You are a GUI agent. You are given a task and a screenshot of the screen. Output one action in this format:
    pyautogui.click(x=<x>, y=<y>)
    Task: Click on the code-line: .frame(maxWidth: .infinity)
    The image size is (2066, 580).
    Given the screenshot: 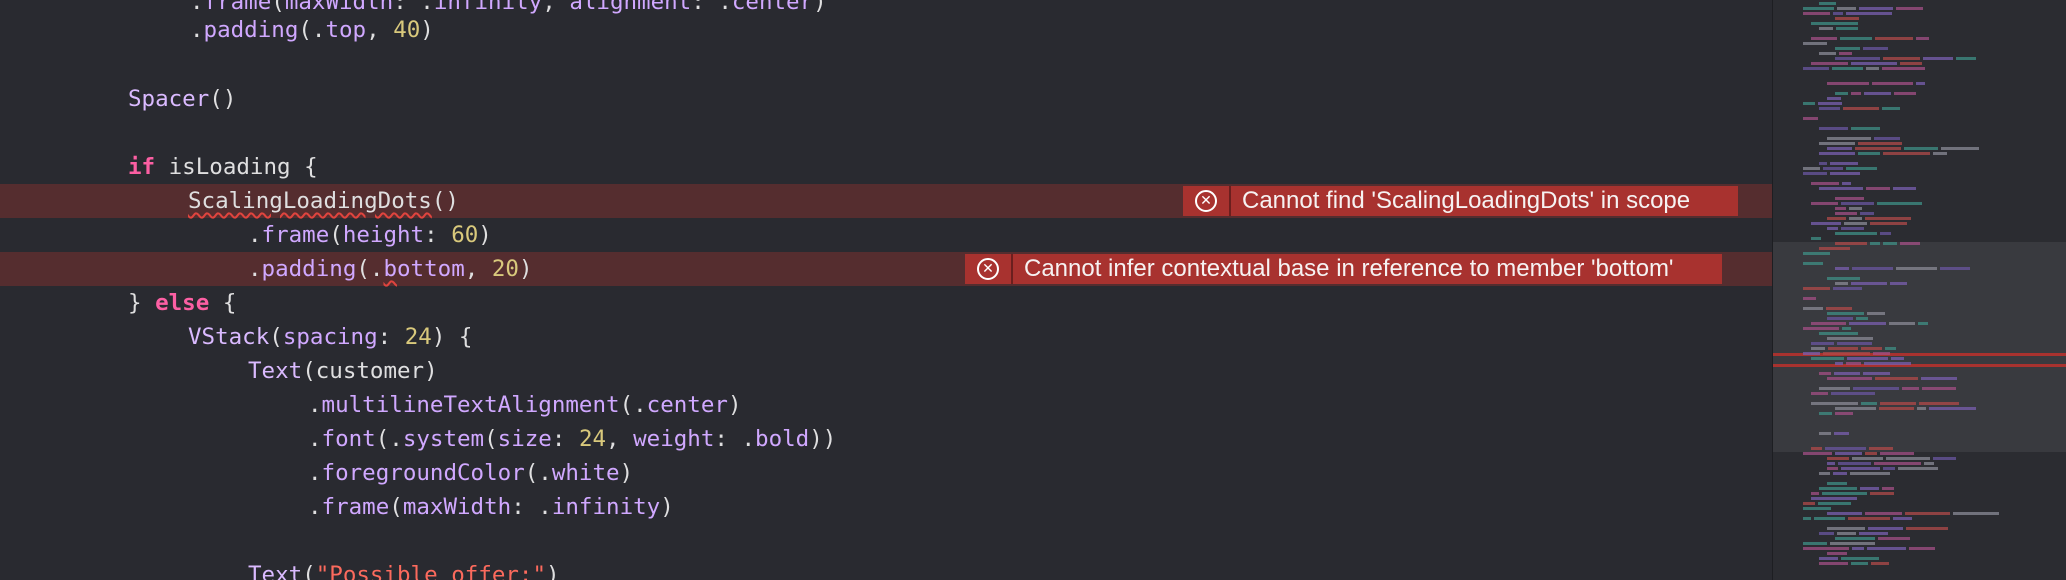 What is the action you would take?
    pyautogui.click(x=886, y=507)
    